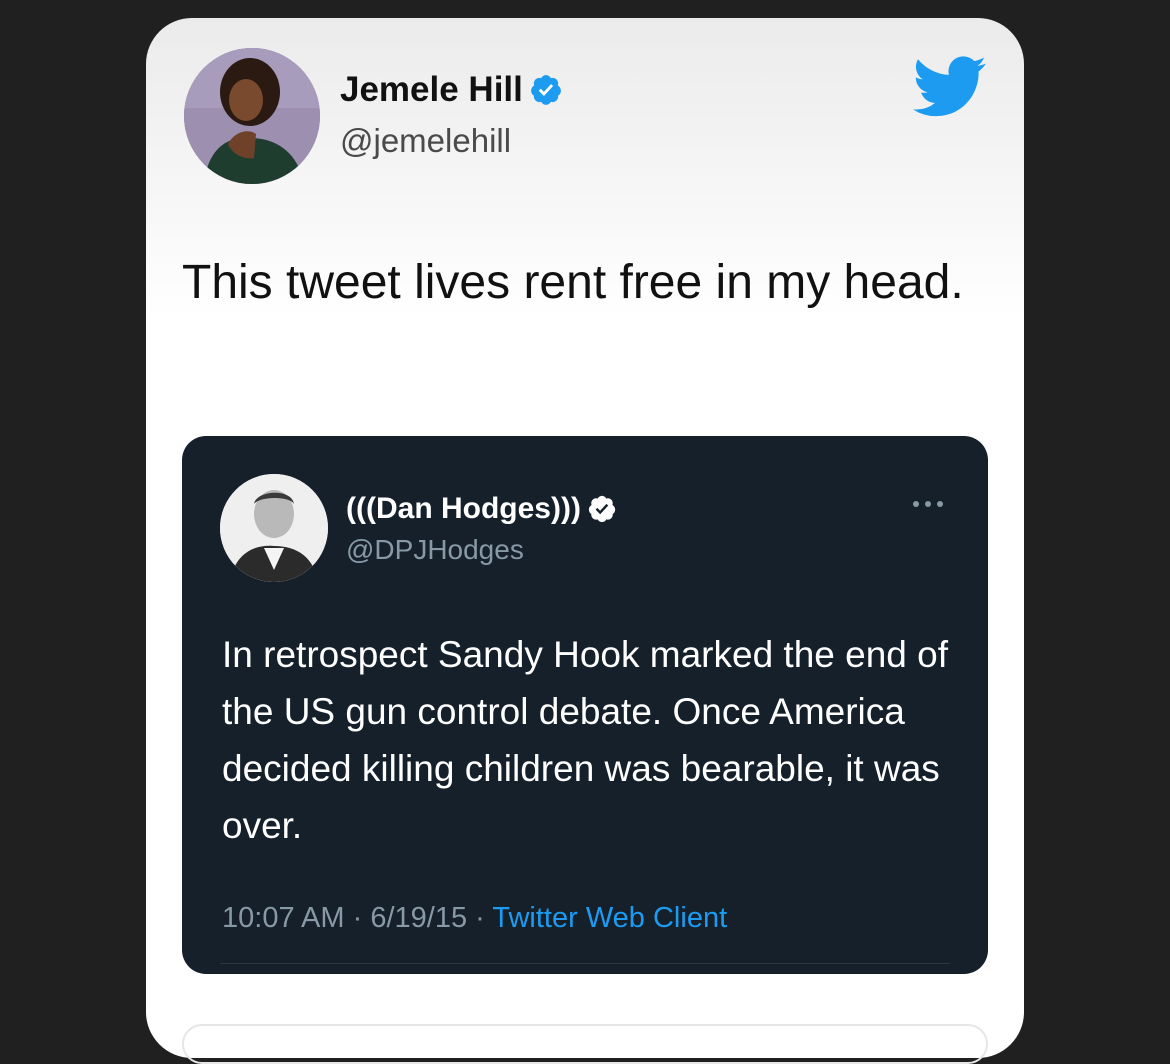  Describe the element at coordinates (431, 90) in the screenshot. I see `author-name: Jemele Hill` at that location.